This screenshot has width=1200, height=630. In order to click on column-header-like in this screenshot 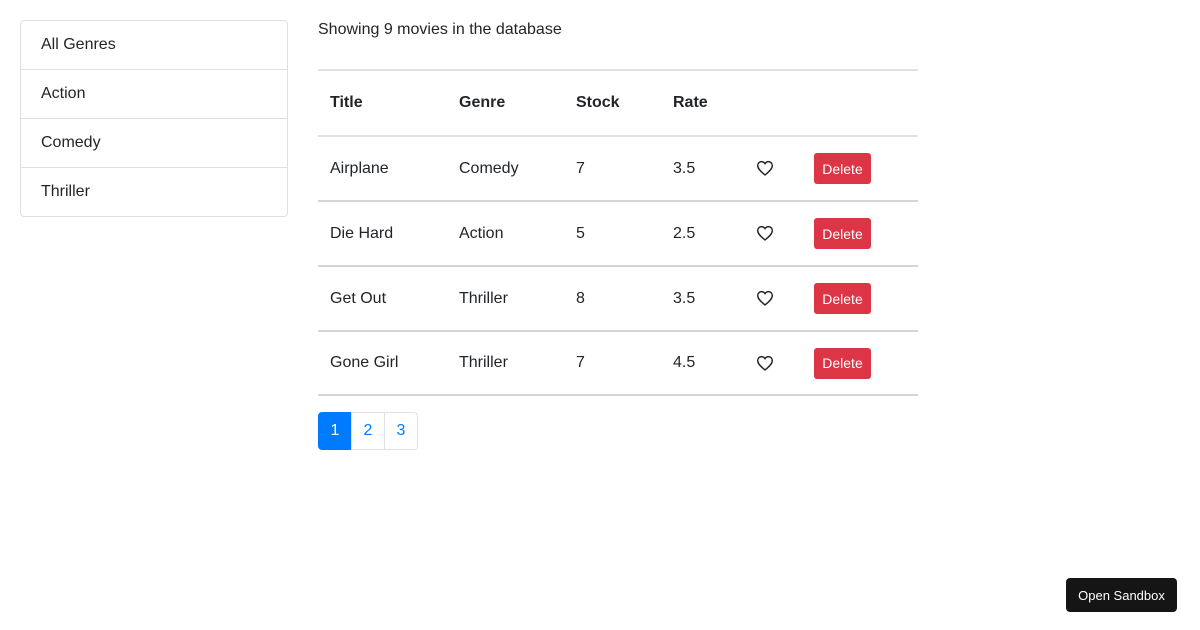, I will do `click(773, 103)`.